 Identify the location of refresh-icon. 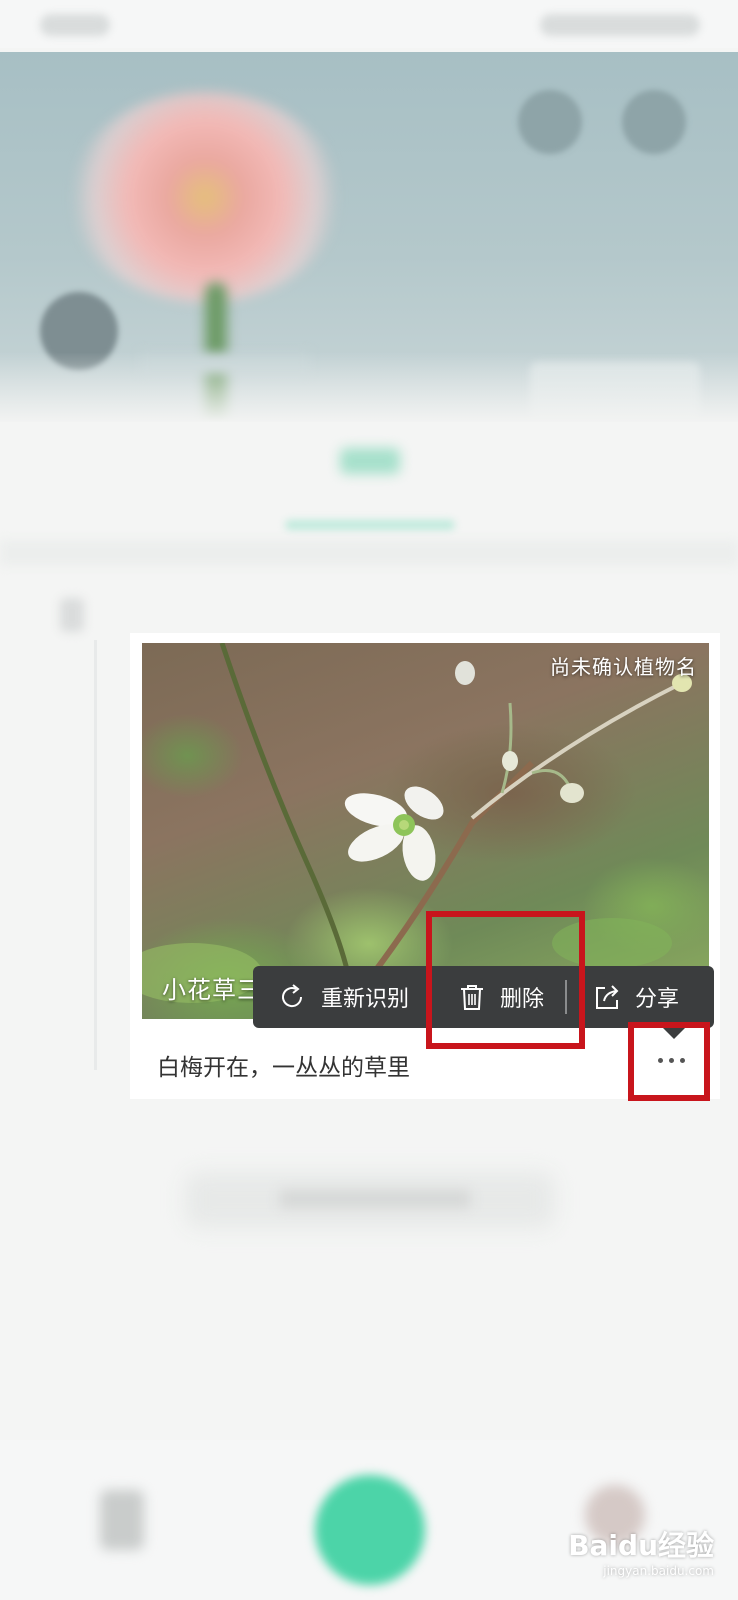
(292, 996).